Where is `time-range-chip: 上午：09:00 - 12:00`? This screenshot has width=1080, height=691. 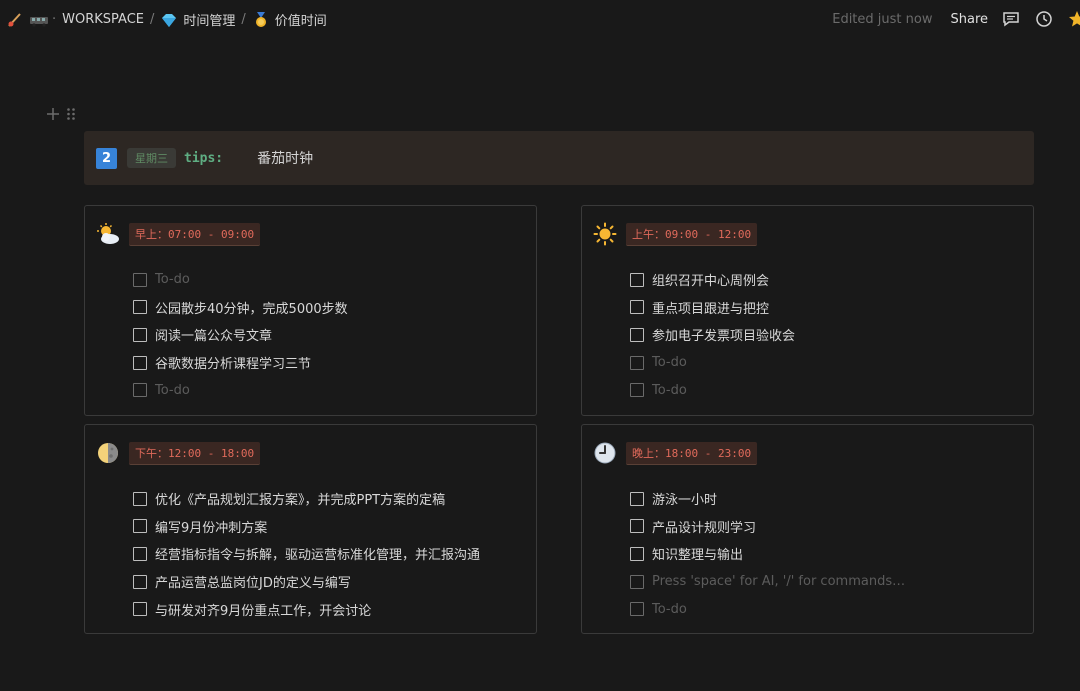 time-range-chip: 上午：09:00 - 12:00 is located at coordinates (692, 234).